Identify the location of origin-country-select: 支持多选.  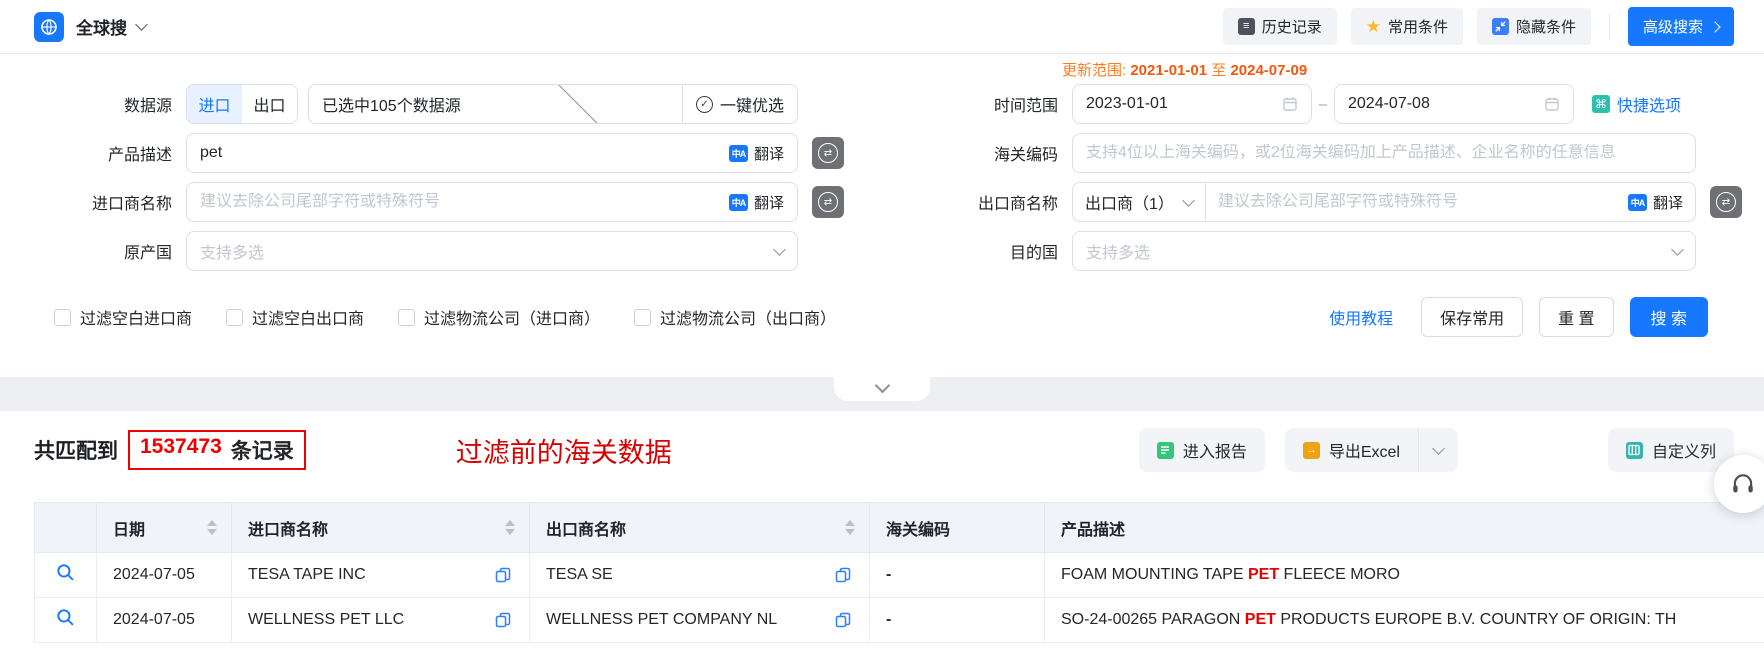
(492, 251).